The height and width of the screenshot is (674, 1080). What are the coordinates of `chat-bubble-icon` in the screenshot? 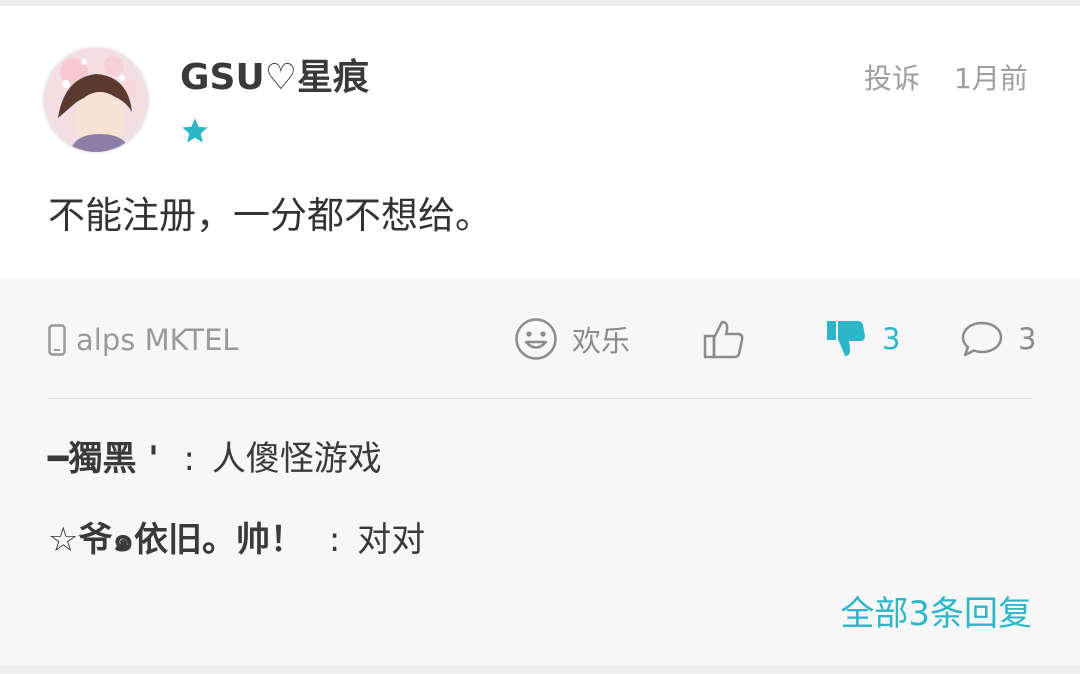 It's located at (982, 339).